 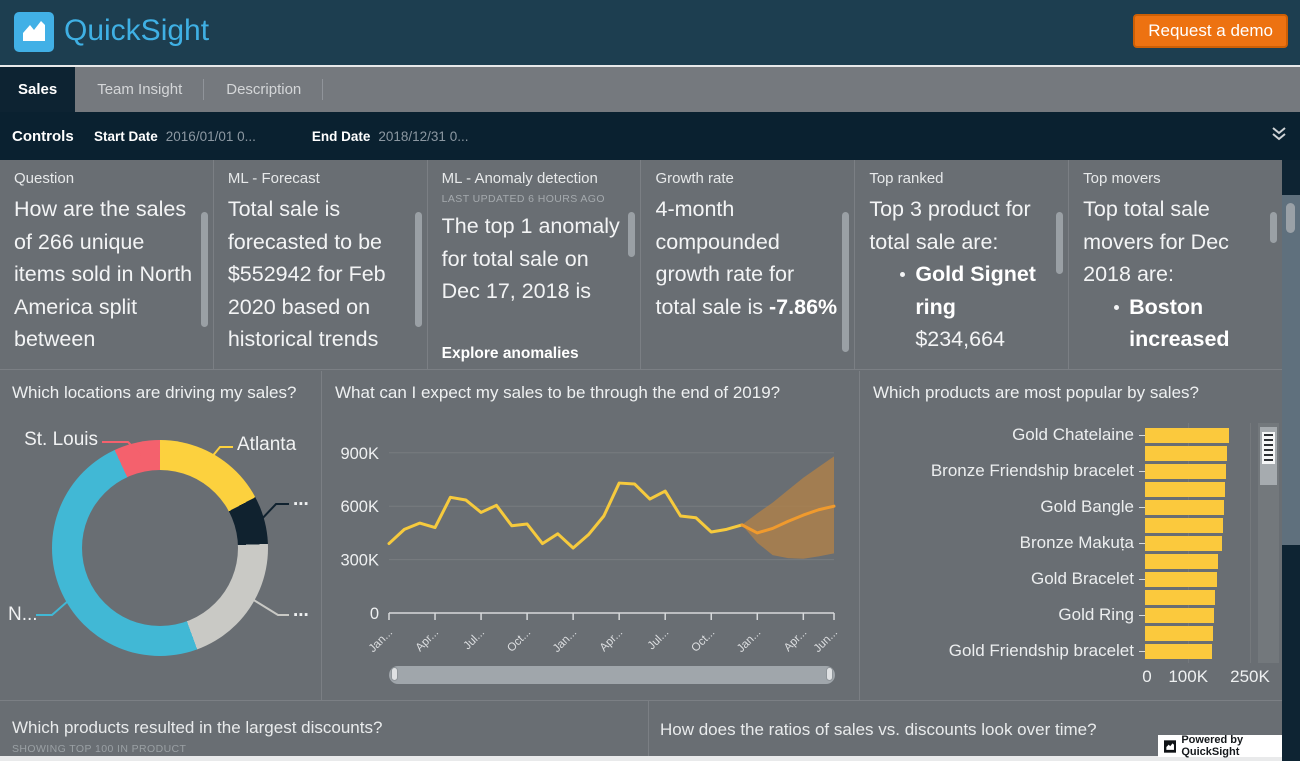 What do you see at coordinates (394, 674) in the screenshot?
I see `slider-left-handle` at bounding box center [394, 674].